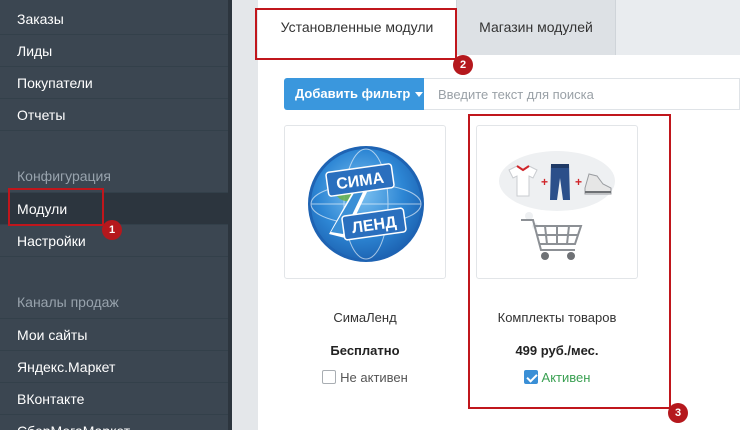  I want to click on module-price-simaland: Бесплатно, so click(365, 350).